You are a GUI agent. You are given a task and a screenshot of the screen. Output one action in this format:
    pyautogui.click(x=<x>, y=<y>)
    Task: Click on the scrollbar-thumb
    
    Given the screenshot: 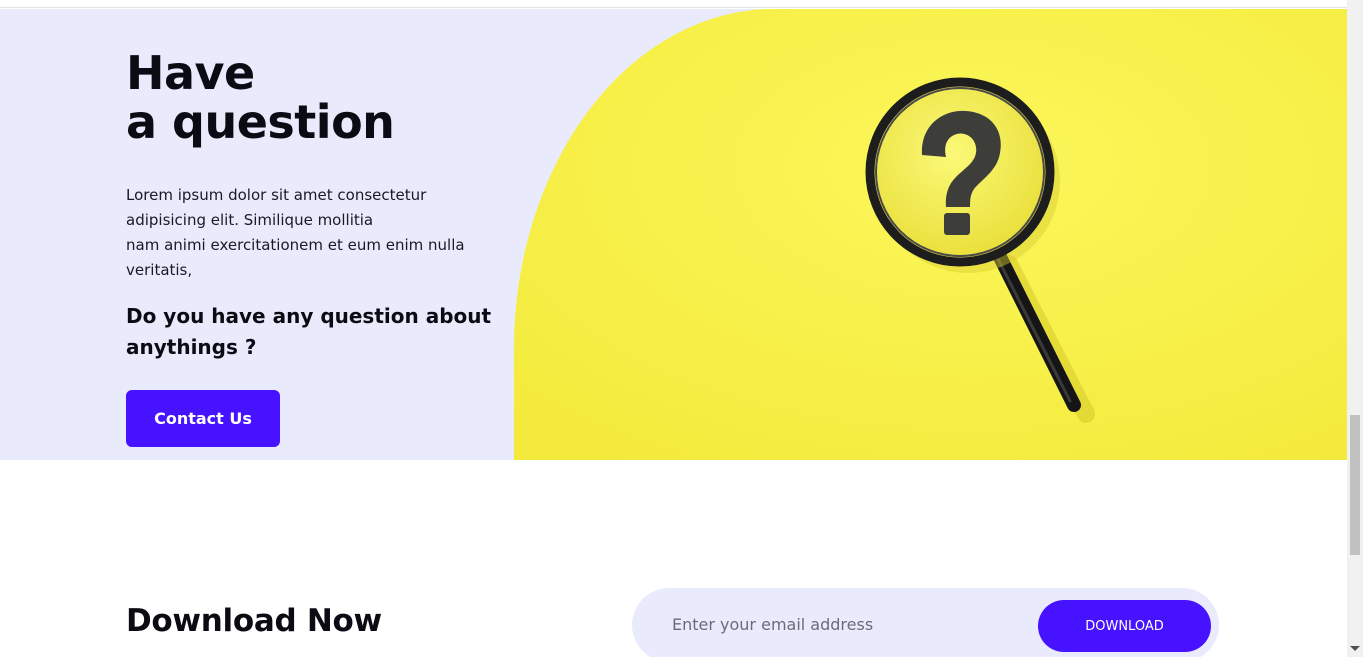 What is the action you would take?
    pyautogui.click(x=1355, y=485)
    